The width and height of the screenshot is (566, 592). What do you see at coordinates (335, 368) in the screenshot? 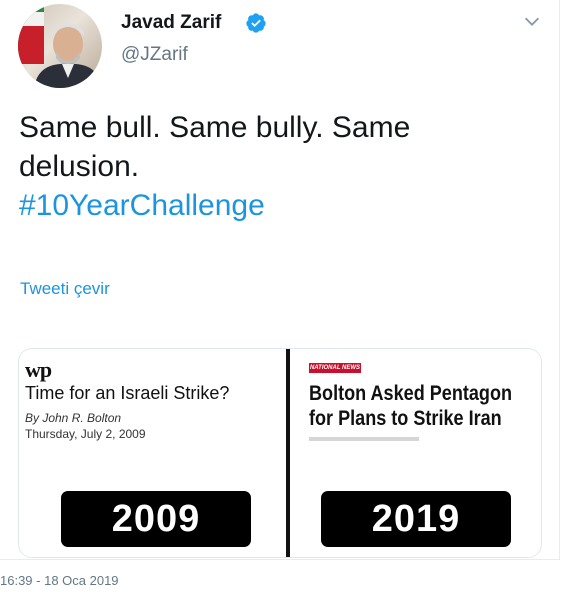
I see `news-tag-label: NATIONAL NEWS` at bounding box center [335, 368].